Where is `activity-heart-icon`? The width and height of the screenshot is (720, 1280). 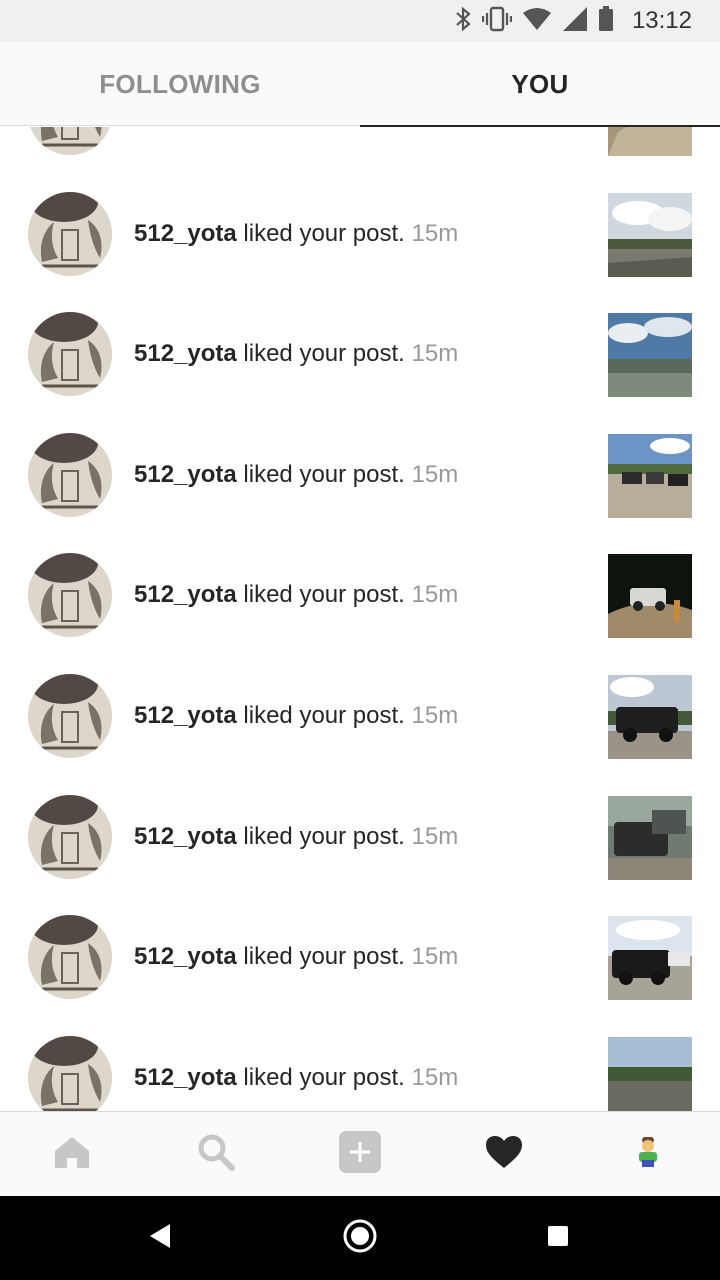
activity-heart-icon is located at coordinates (504, 1154).